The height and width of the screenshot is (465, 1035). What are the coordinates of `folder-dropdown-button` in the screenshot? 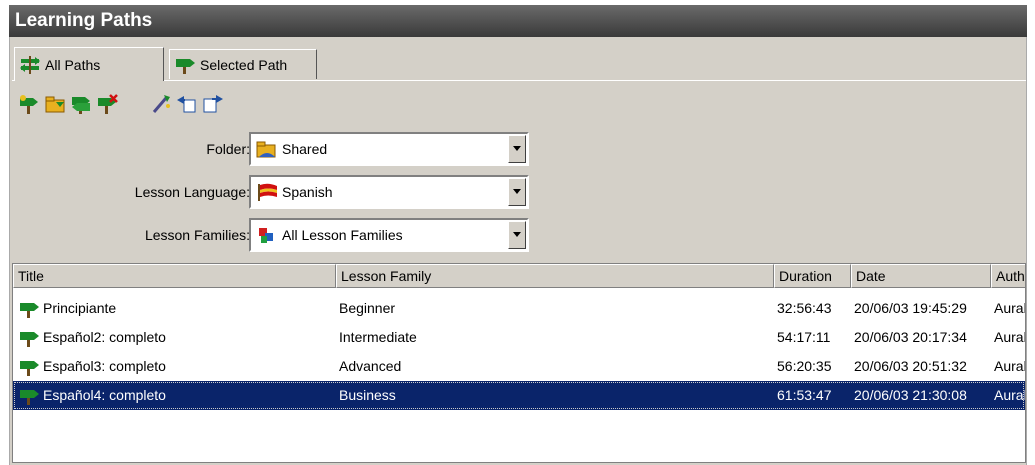 It's located at (517, 149).